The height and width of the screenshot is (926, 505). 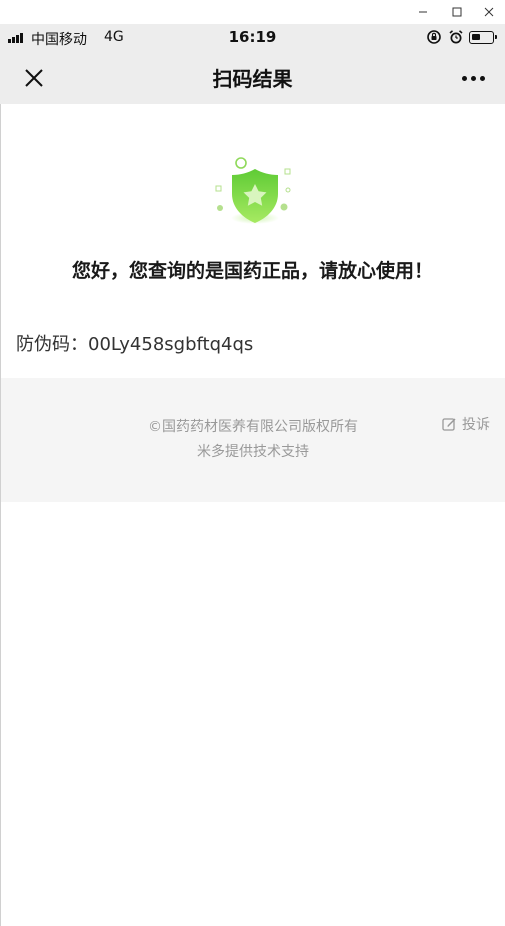 I want to click on battery-icon, so click(x=483, y=37).